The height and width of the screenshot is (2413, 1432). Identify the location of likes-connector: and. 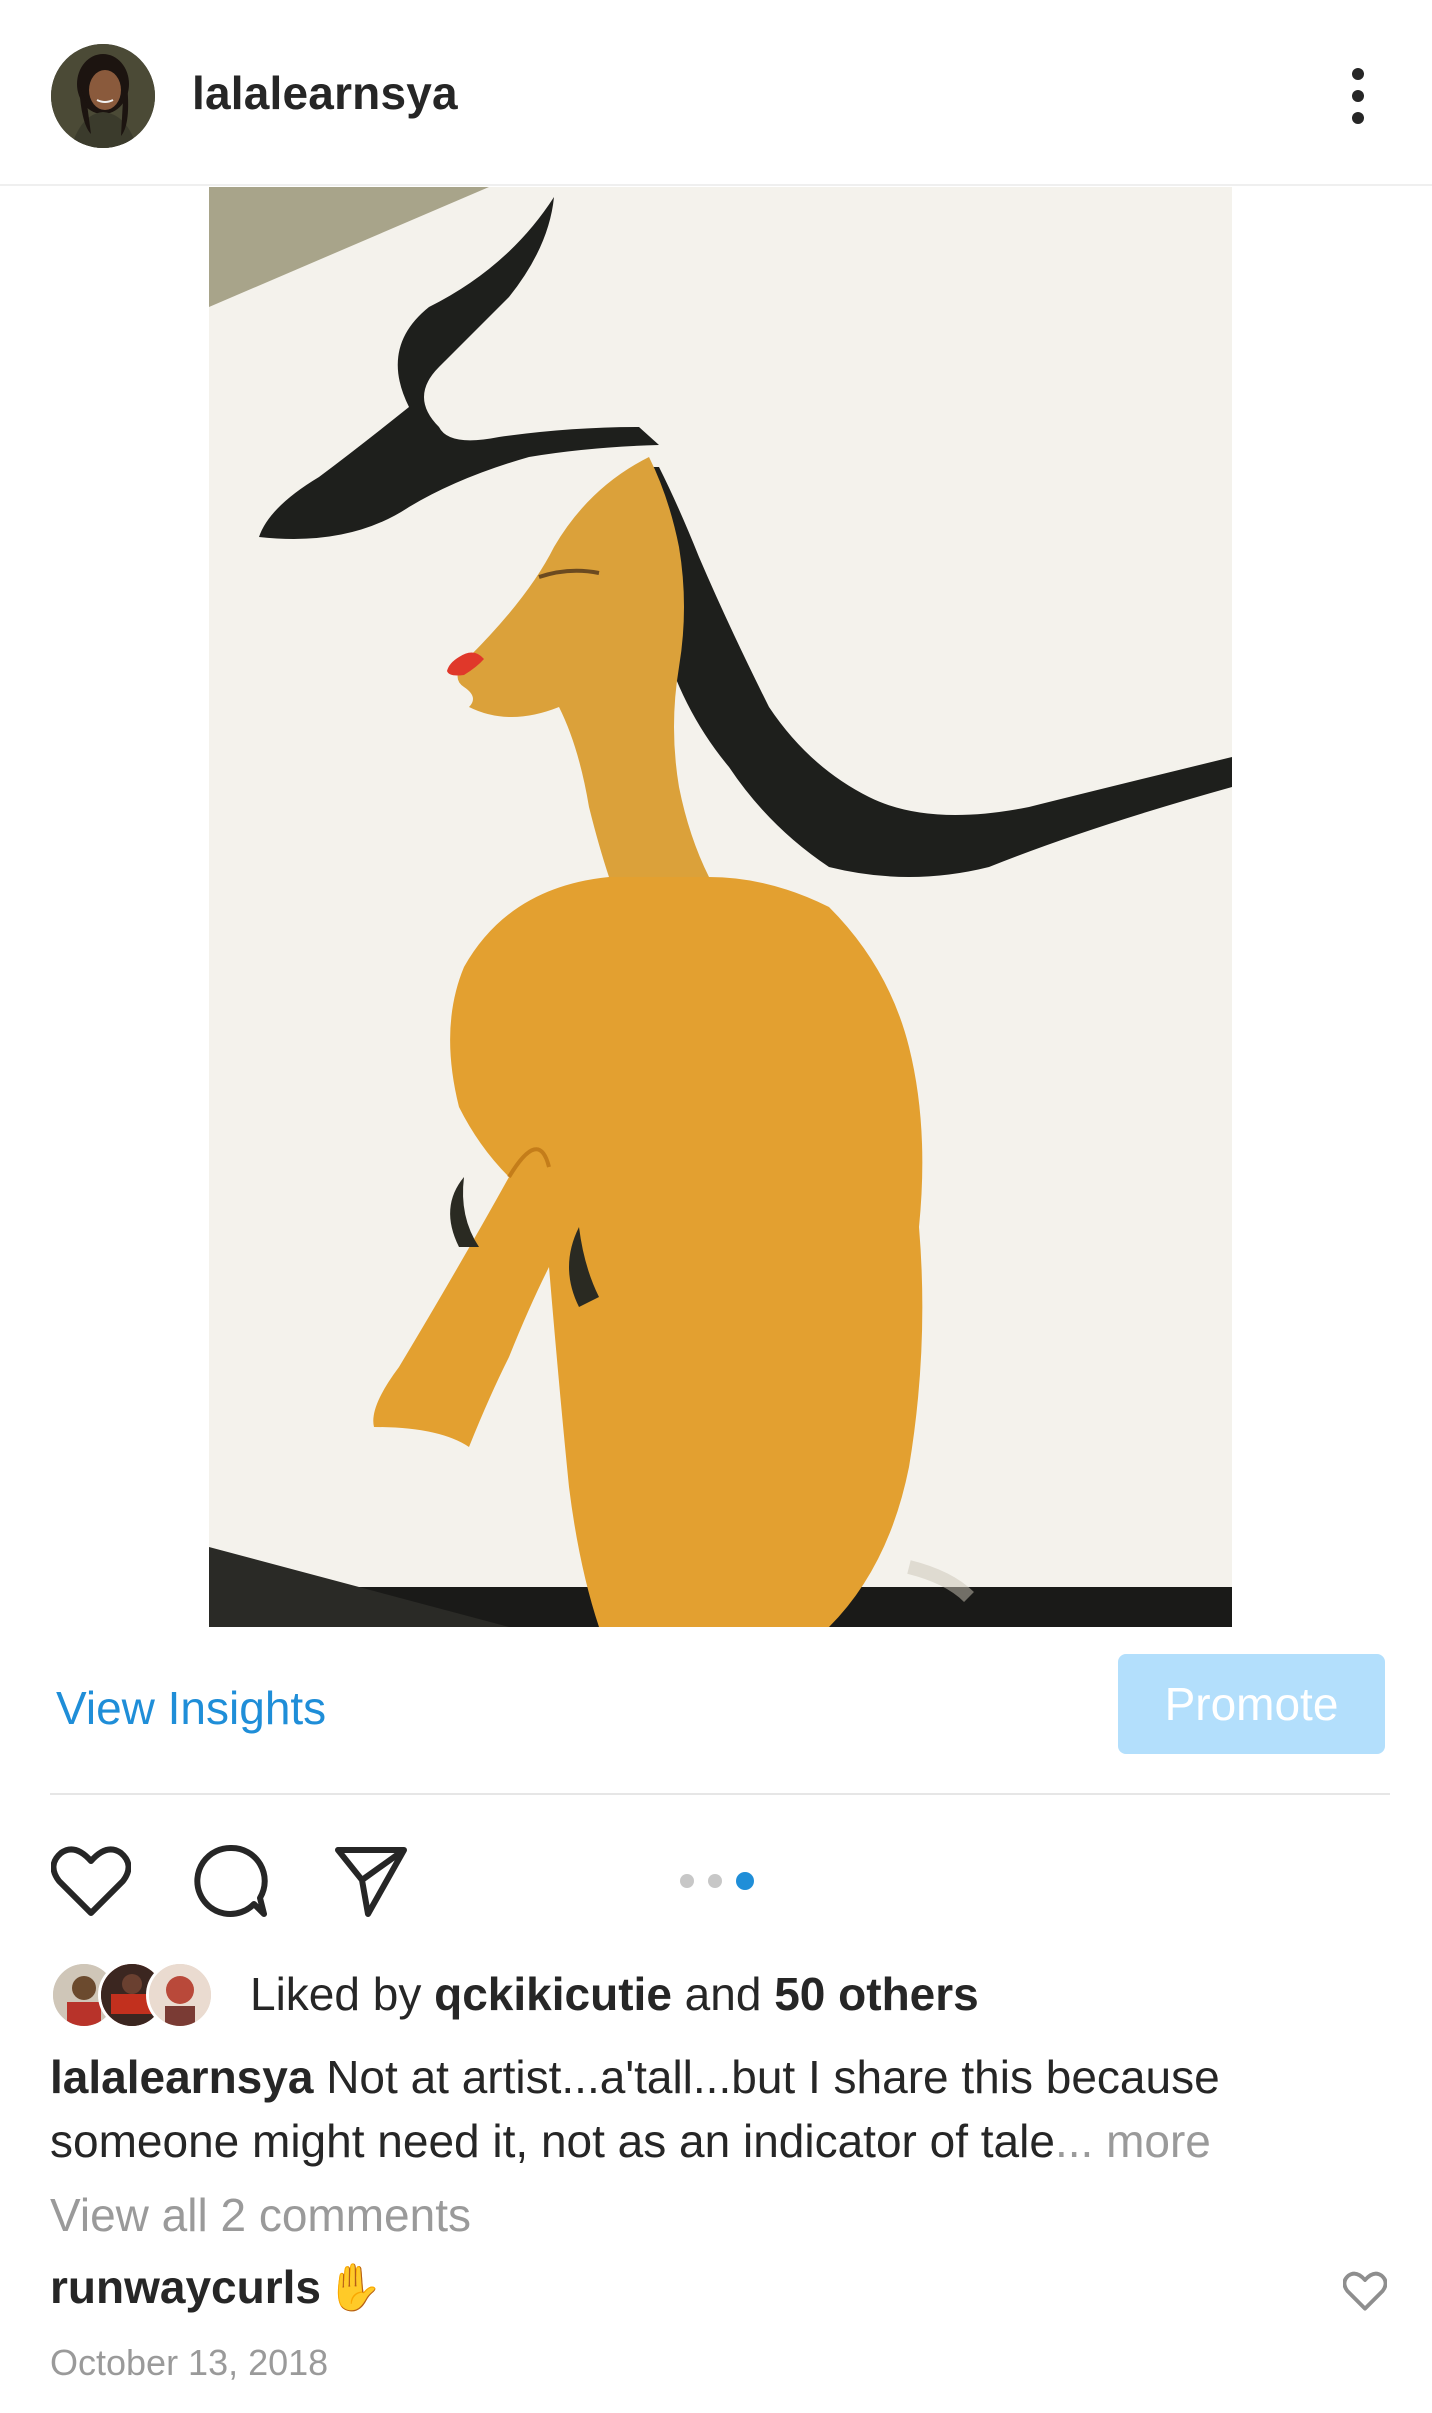
(723, 1994).